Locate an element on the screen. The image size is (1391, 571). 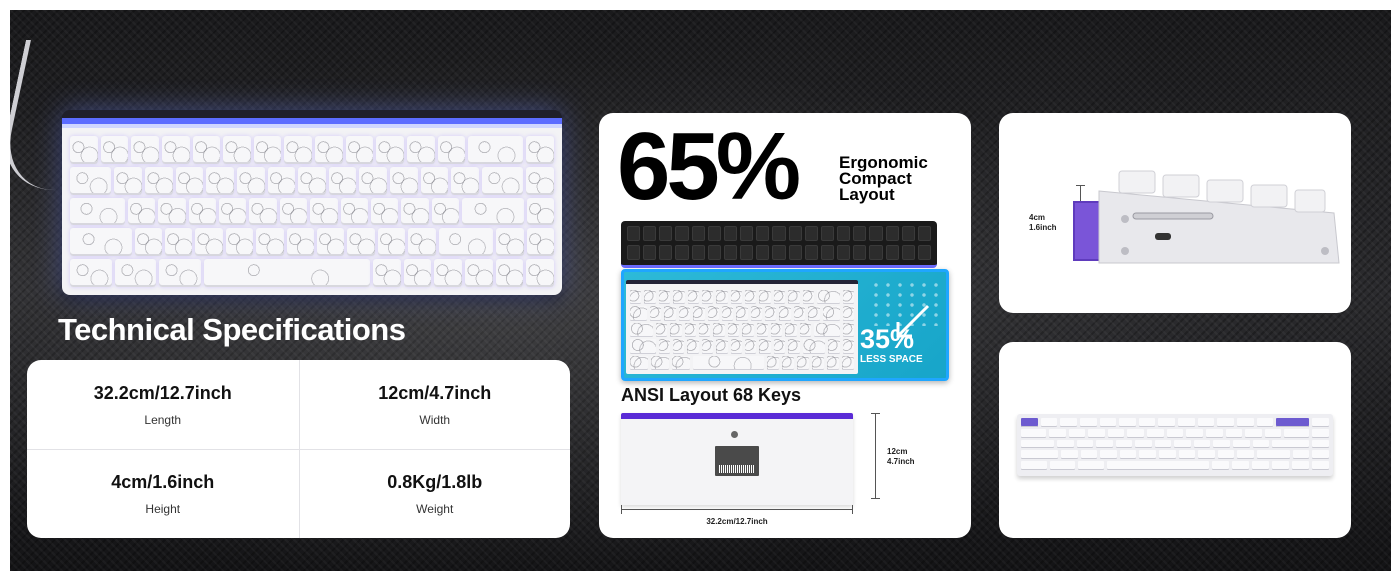
side-profile-panel: 4cm 1.6inch is located at coordinates (1175, 213).